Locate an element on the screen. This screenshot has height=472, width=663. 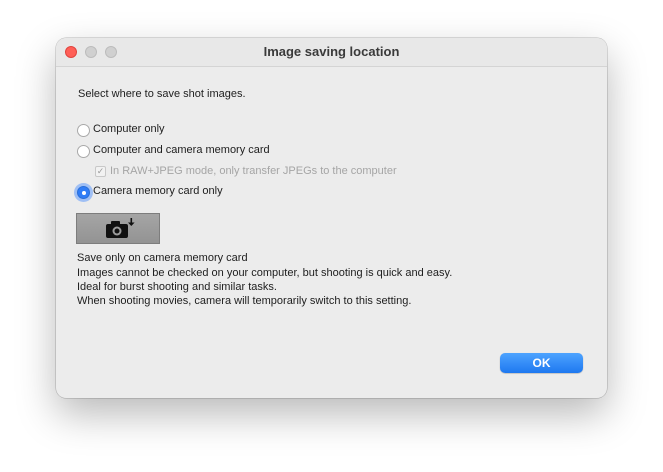
instruction-text: Select where to save shot images. is located at coordinates (162, 94).